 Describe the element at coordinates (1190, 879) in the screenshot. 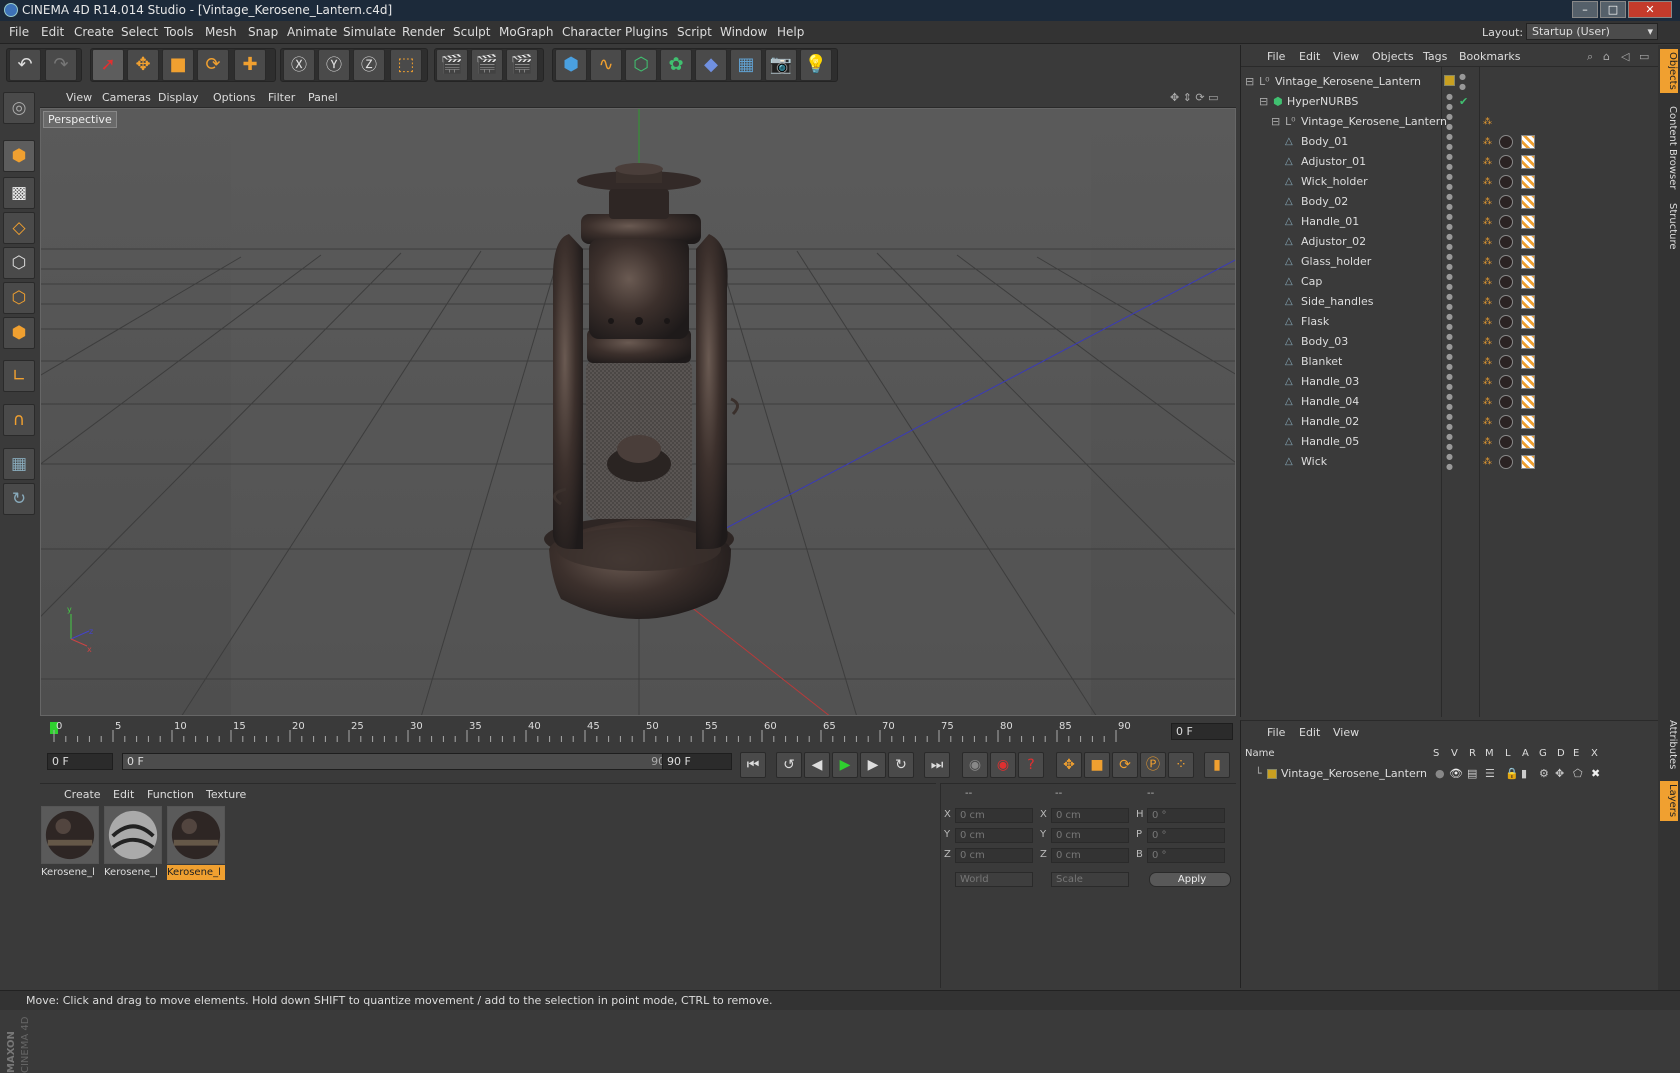

I see `apply-button: Apply` at that location.